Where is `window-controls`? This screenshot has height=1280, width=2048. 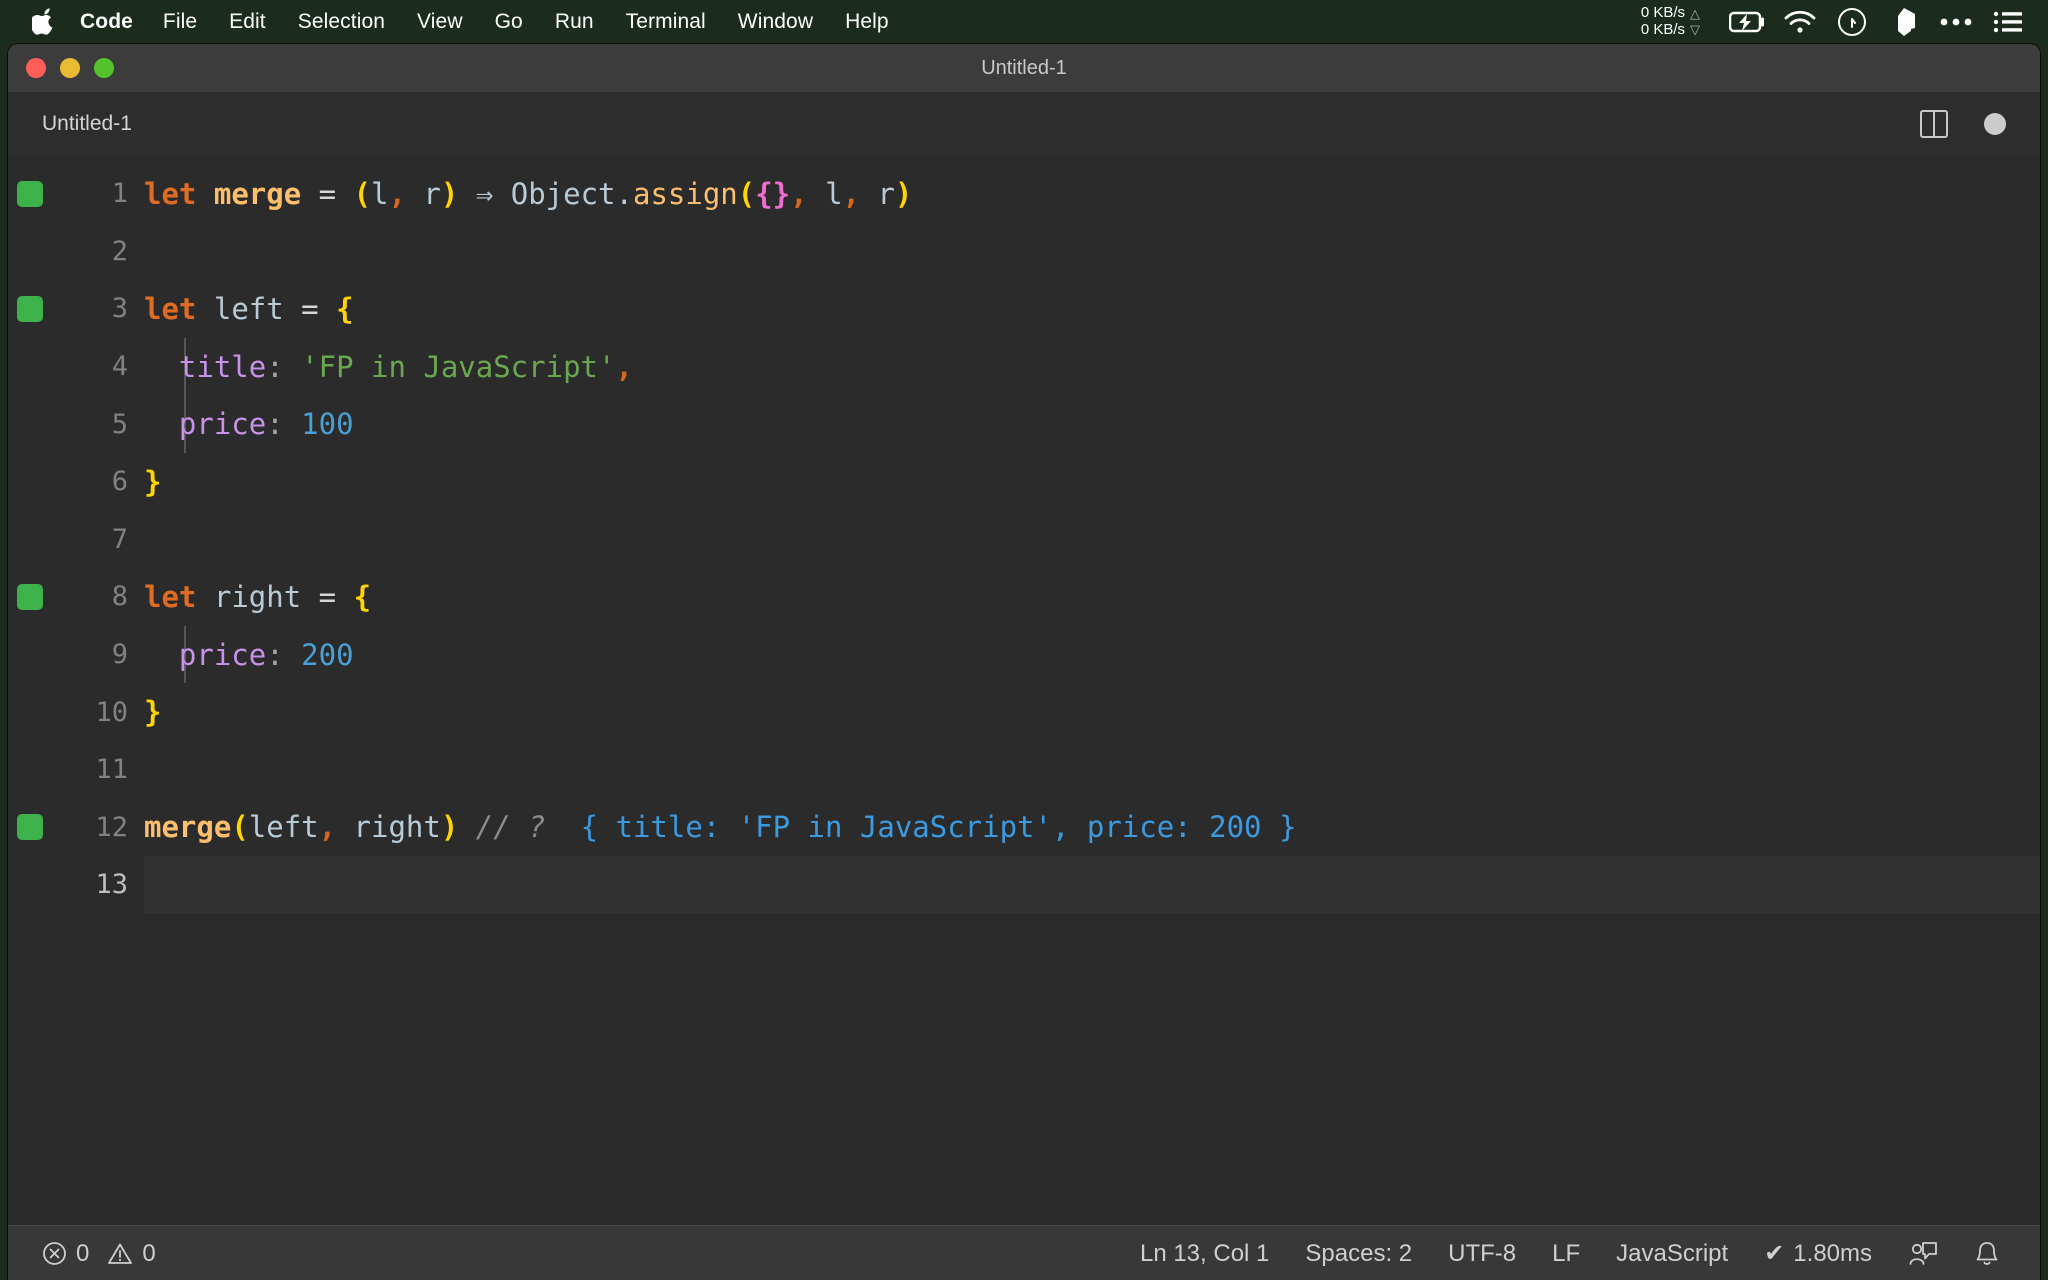 window-controls is located at coordinates (70, 68).